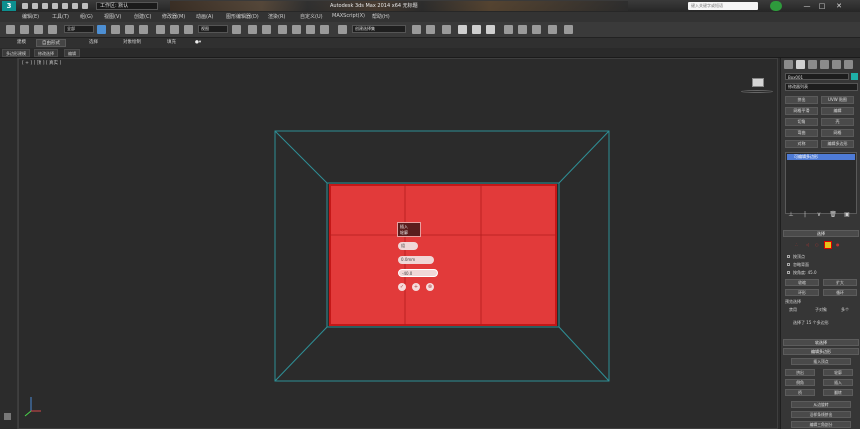 The width and height of the screenshot is (860, 429). I want to click on caddy-group-field: 组, so click(408, 246).